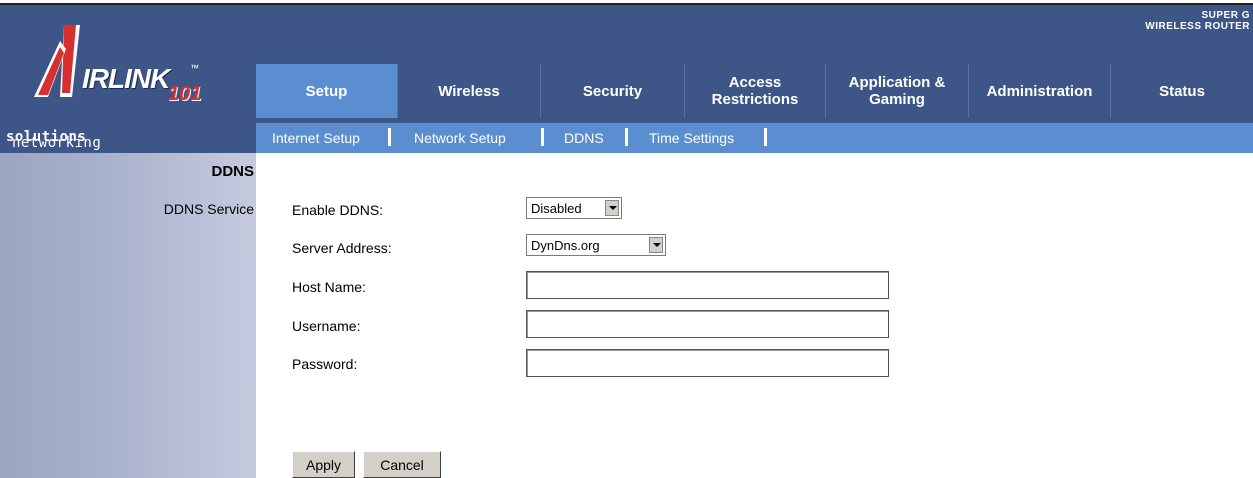 Image resolution: width=1253 pixels, height=478 pixels. Describe the element at coordinates (565, 245) in the screenshot. I see `server-address-value: DynDns.org` at that location.